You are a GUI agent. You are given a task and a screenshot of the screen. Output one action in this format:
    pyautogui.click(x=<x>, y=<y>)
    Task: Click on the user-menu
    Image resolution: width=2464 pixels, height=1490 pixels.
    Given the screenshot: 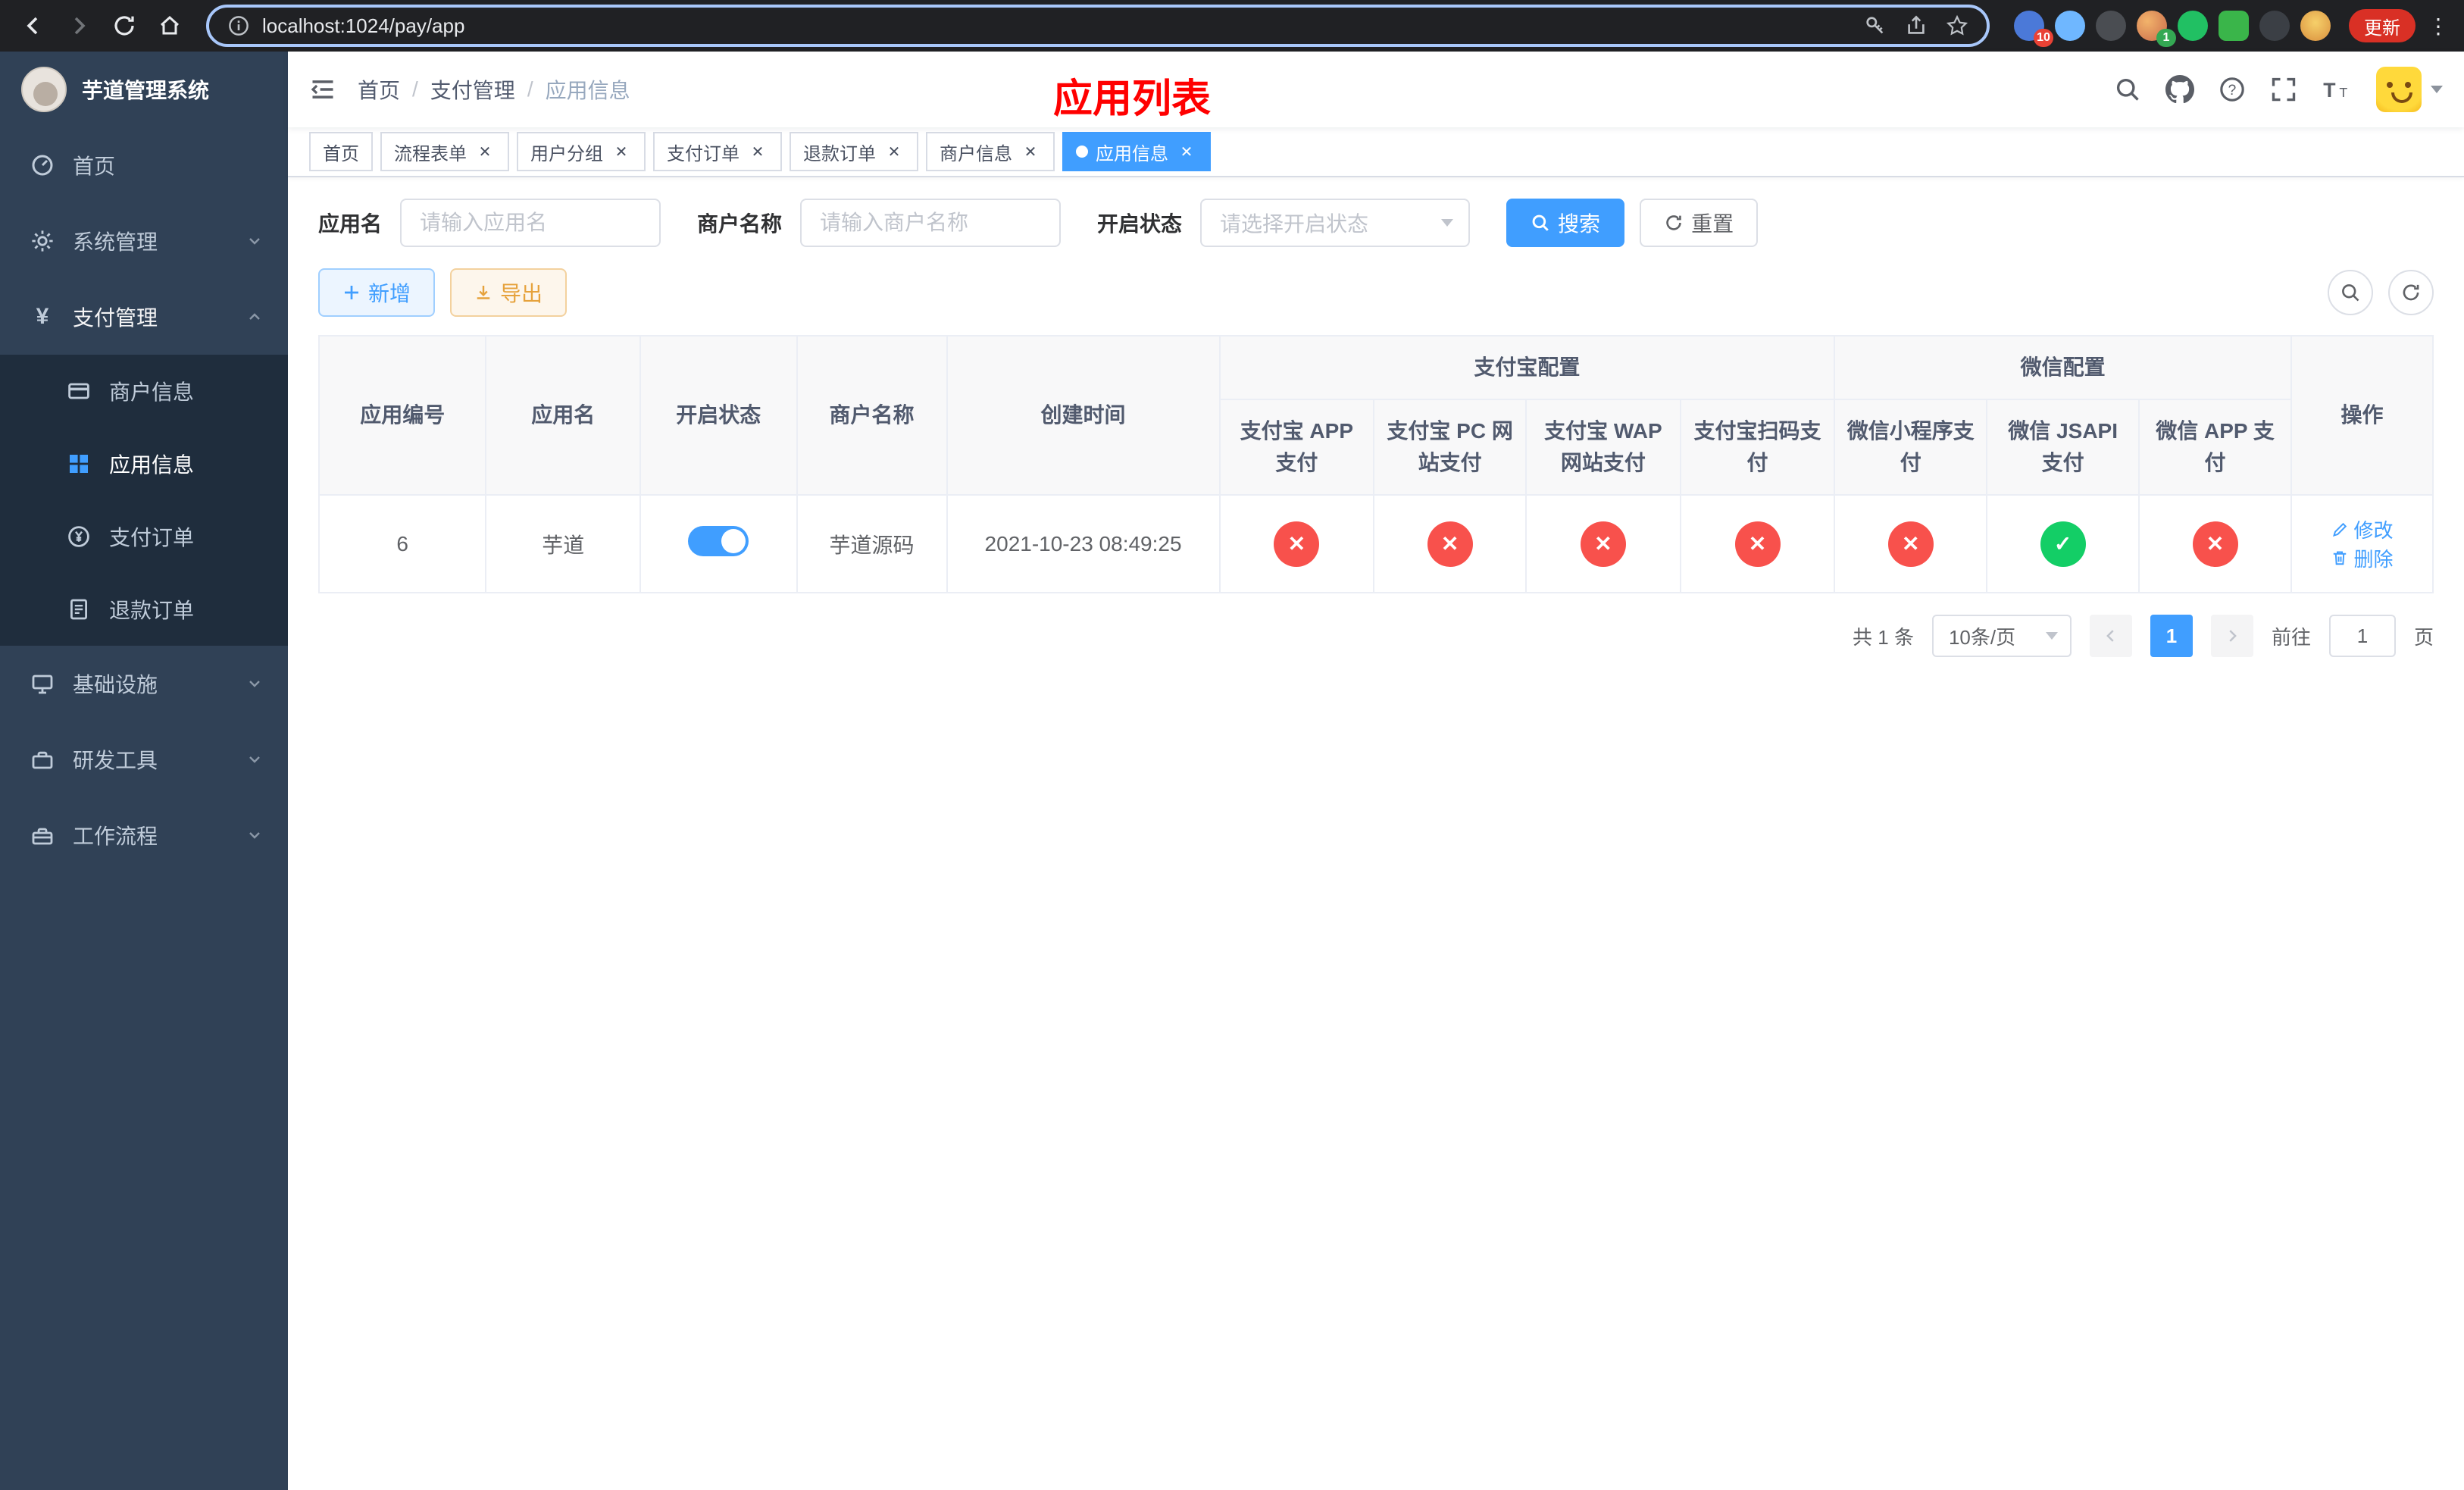 What is the action you would take?
    pyautogui.click(x=2409, y=89)
    